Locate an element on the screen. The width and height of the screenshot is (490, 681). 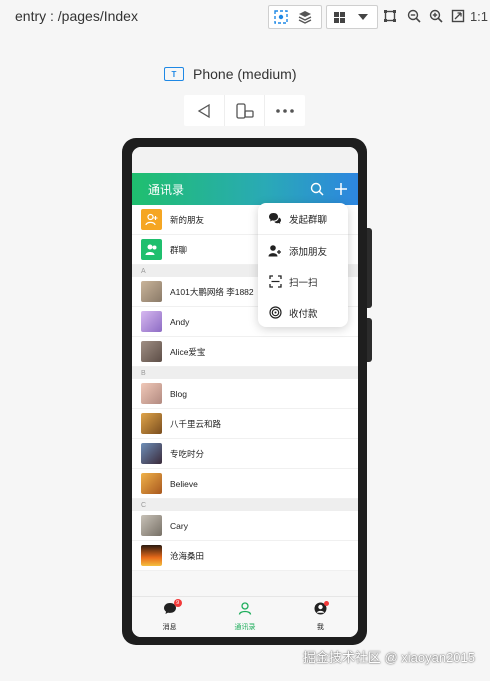
device-name: Phone (medium) is located at coordinates (245, 74).